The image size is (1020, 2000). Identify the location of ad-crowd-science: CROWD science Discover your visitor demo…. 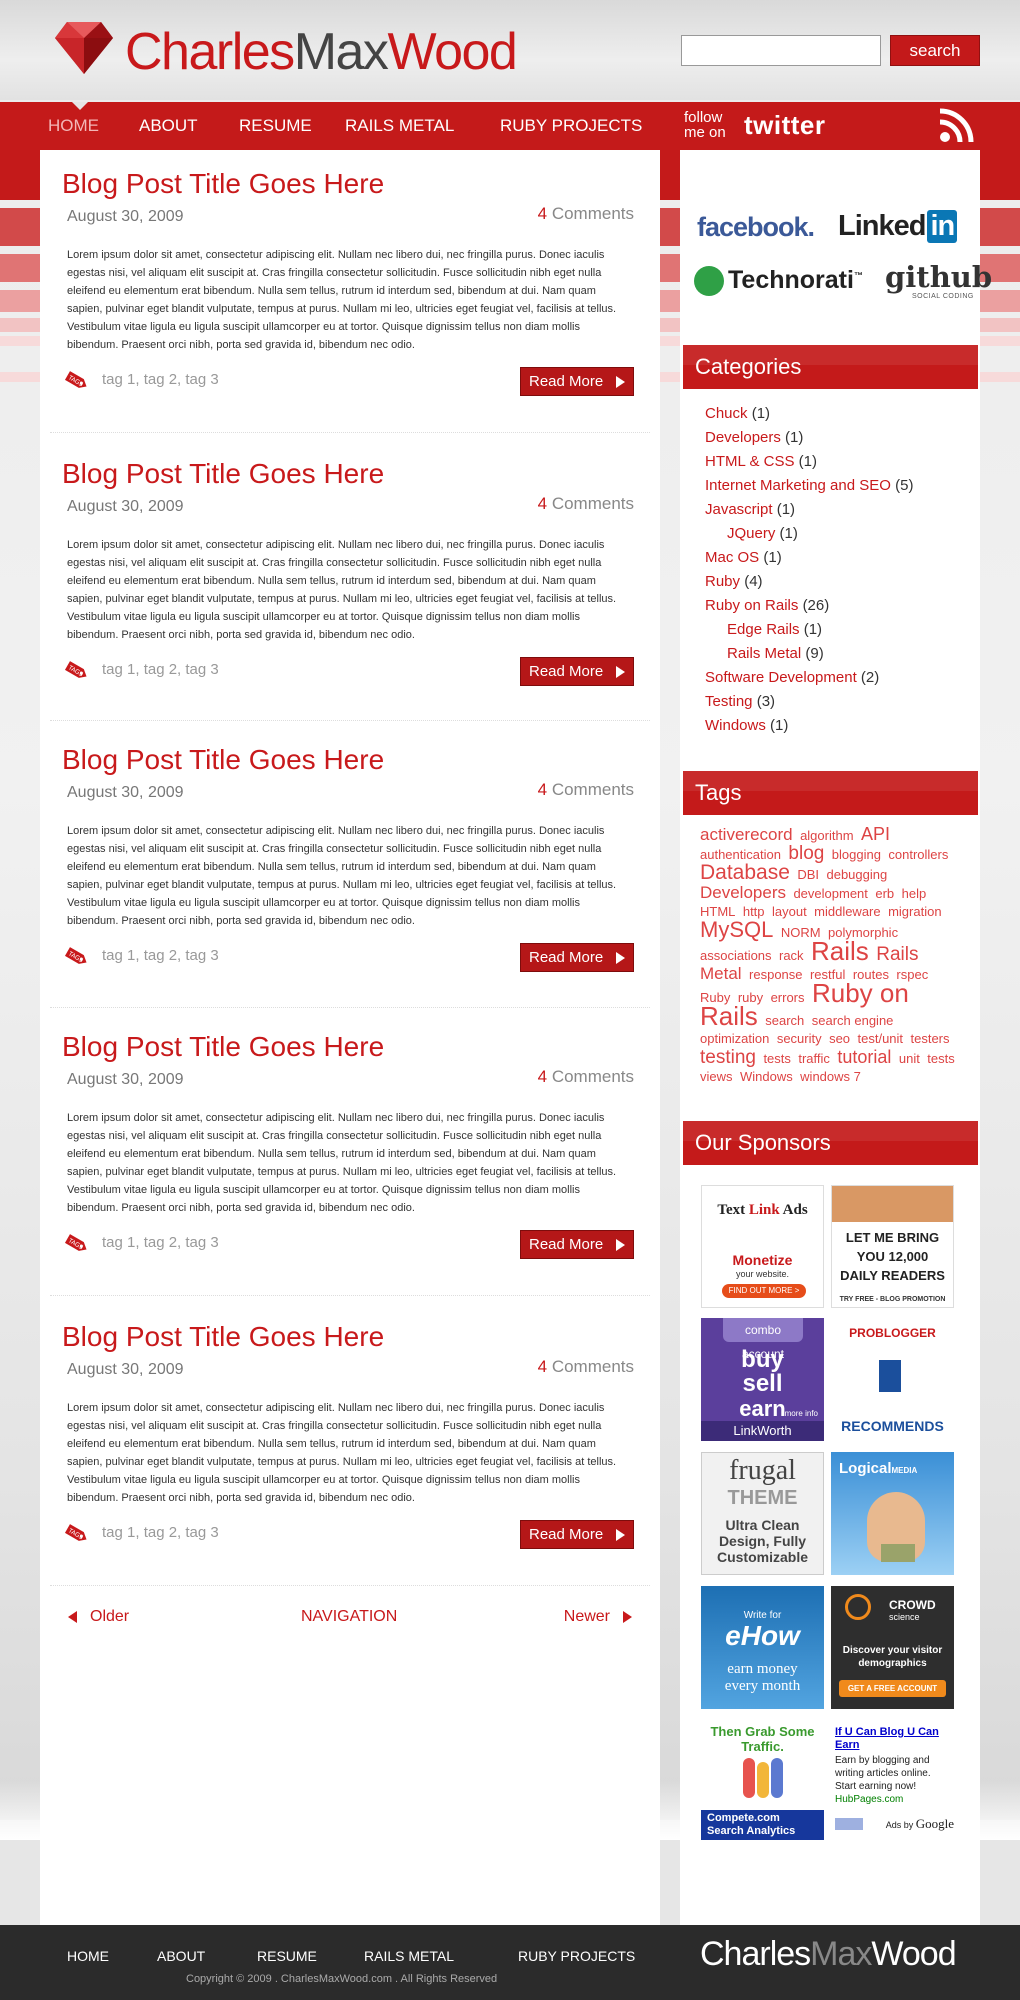
(892, 1647).